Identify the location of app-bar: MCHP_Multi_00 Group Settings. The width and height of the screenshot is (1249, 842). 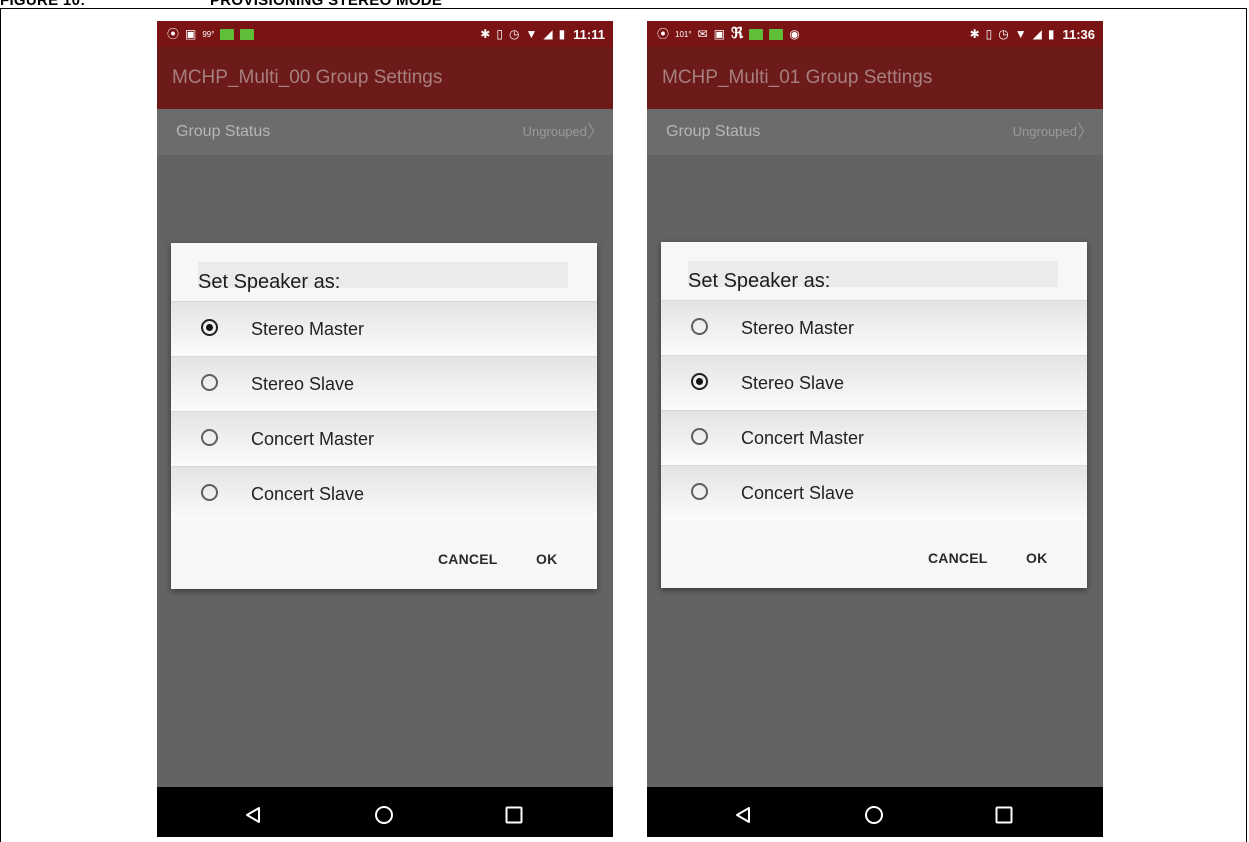
(385, 78).